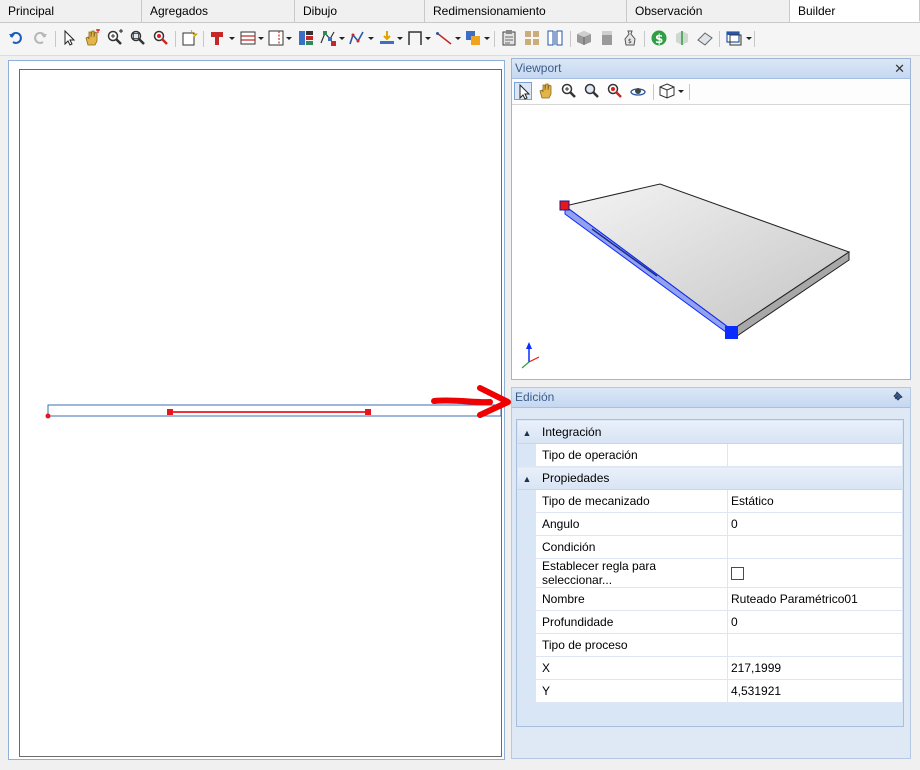 The width and height of the screenshot is (920, 770). I want to click on polyline-icon, so click(357, 38).